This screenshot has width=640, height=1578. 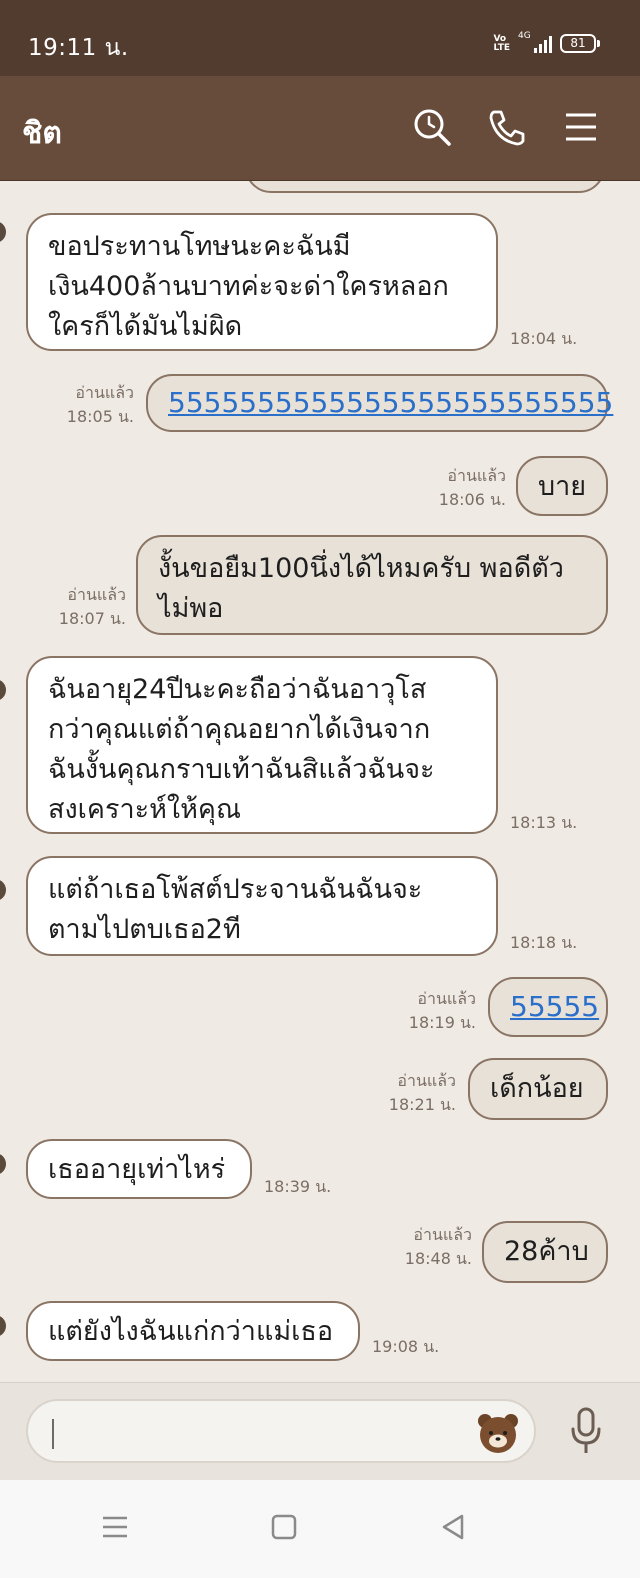 I want to click on message-bubble-outgoing-link: 55555, so click(x=548, y=1007).